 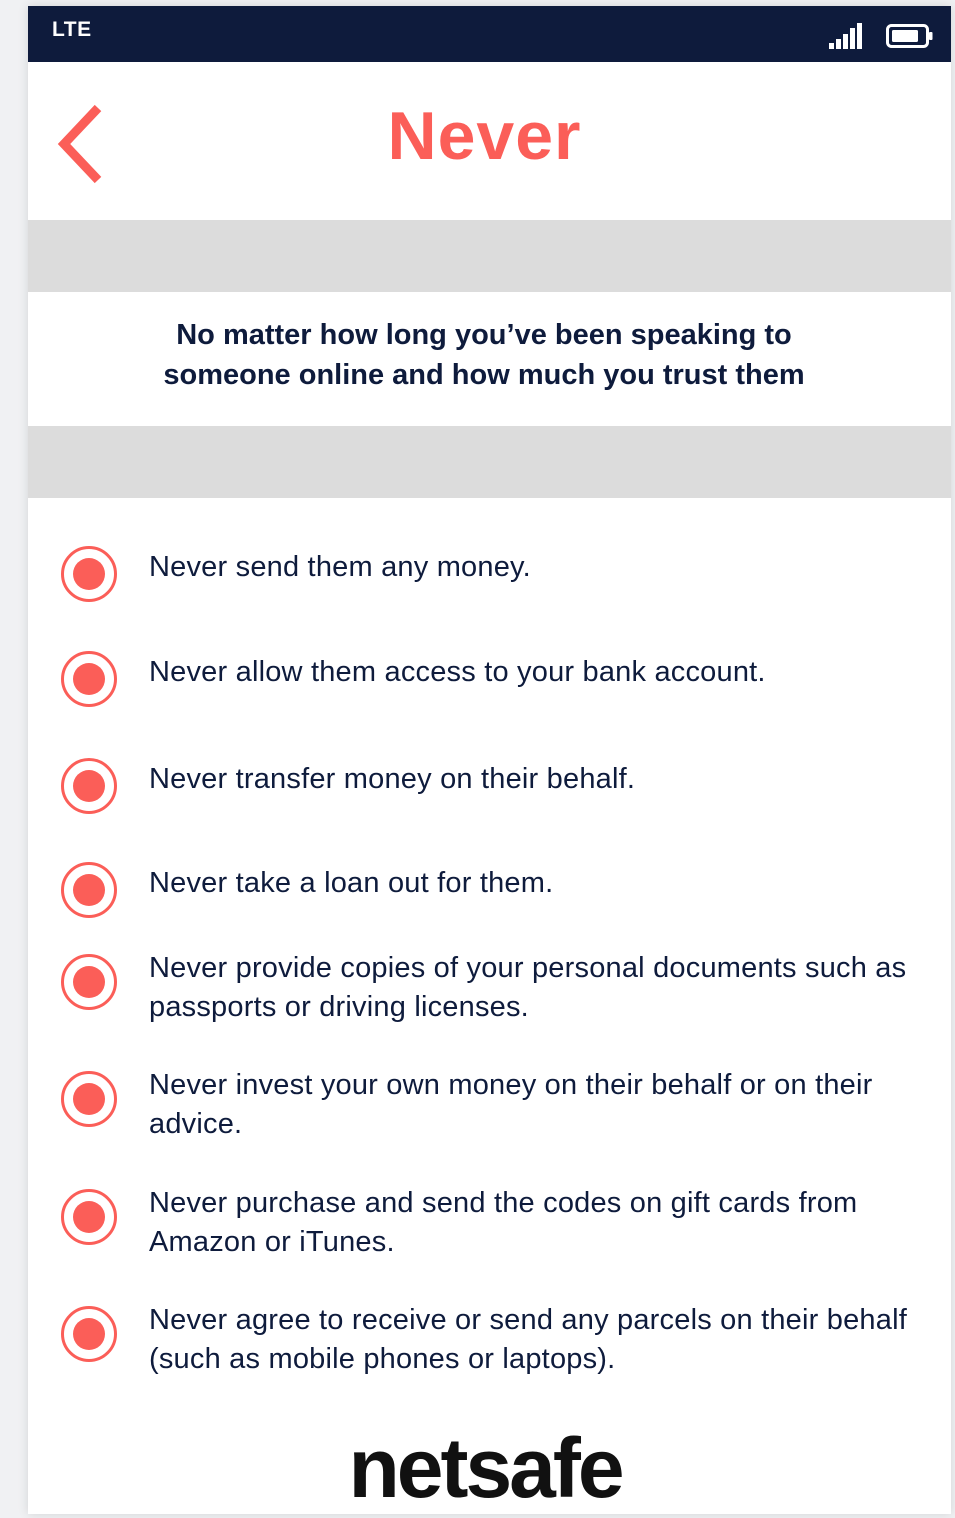 I want to click on battery-icon, so click(x=909, y=36).